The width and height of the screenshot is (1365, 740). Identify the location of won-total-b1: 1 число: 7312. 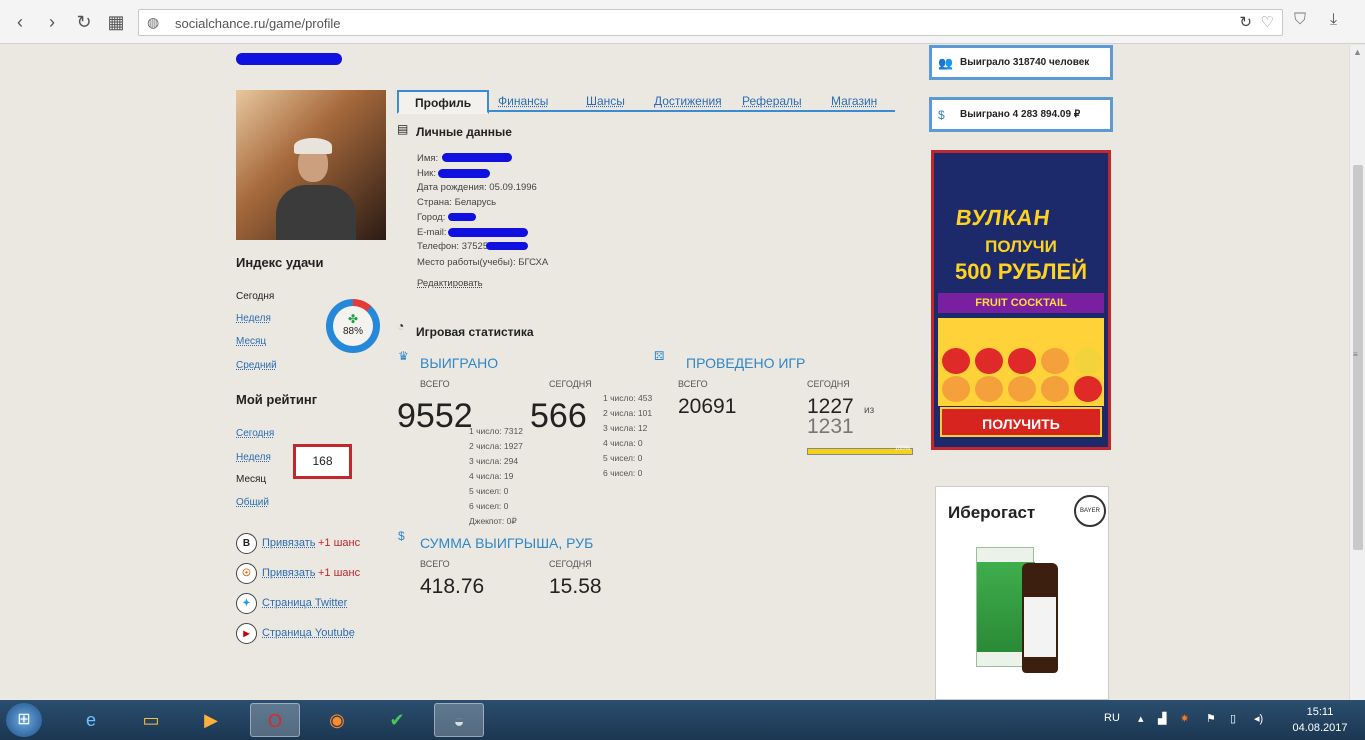
(496, 431).